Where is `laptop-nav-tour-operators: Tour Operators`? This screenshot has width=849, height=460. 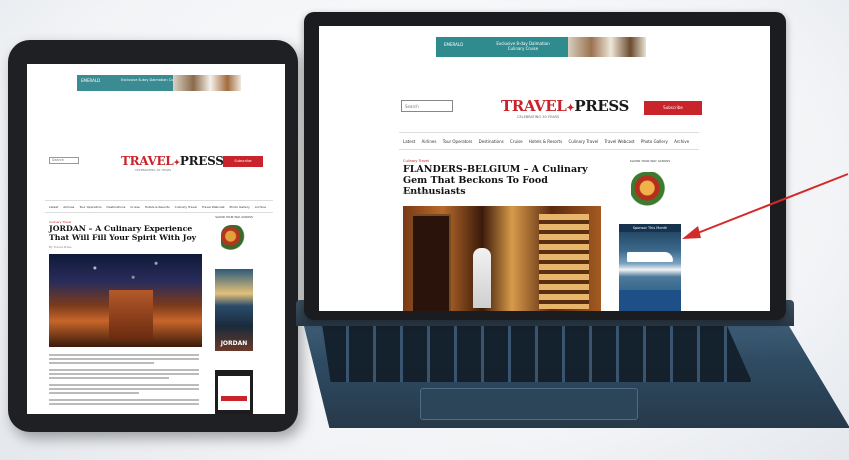
laptop-nav-tour-operators: Tour Operators is located at coordinates (458, 141).